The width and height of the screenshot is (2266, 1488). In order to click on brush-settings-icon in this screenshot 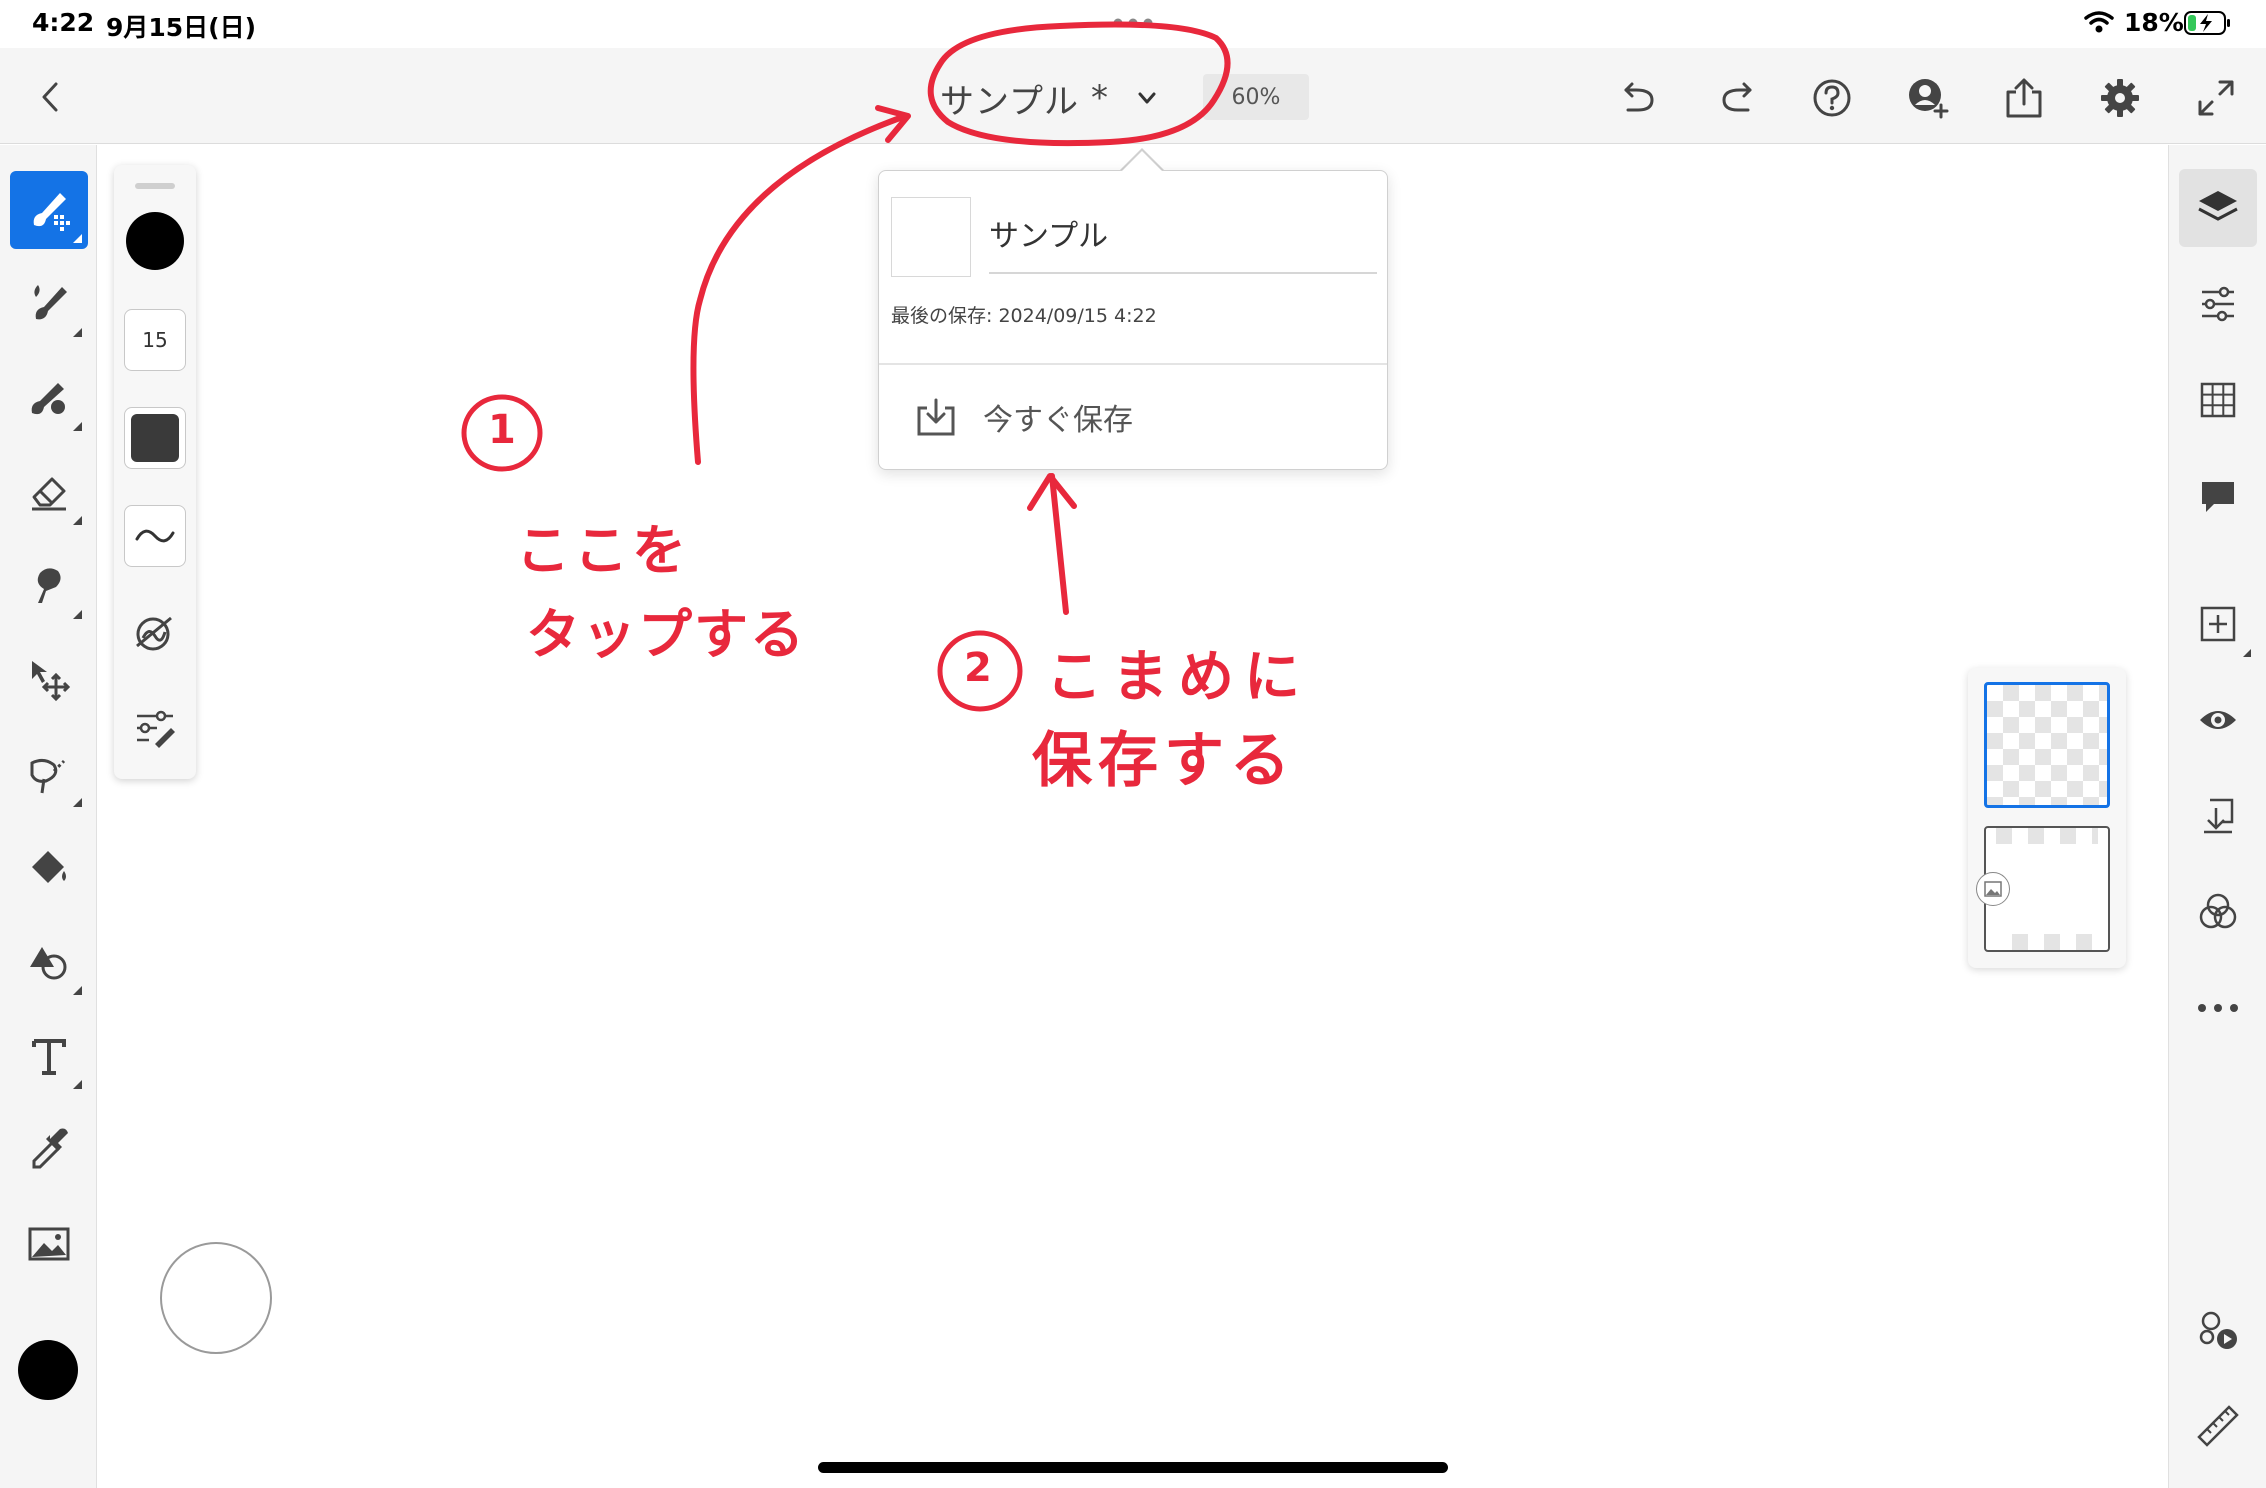, I will do `click(156, 729)`.